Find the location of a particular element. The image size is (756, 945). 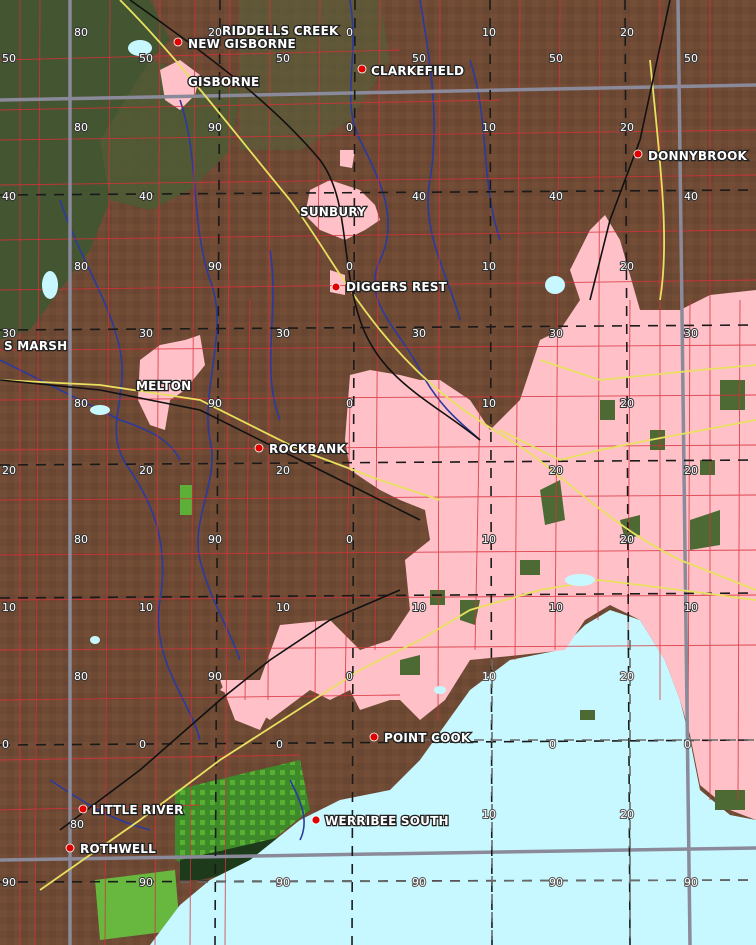

farm-area is located at coordinates (186, 500).